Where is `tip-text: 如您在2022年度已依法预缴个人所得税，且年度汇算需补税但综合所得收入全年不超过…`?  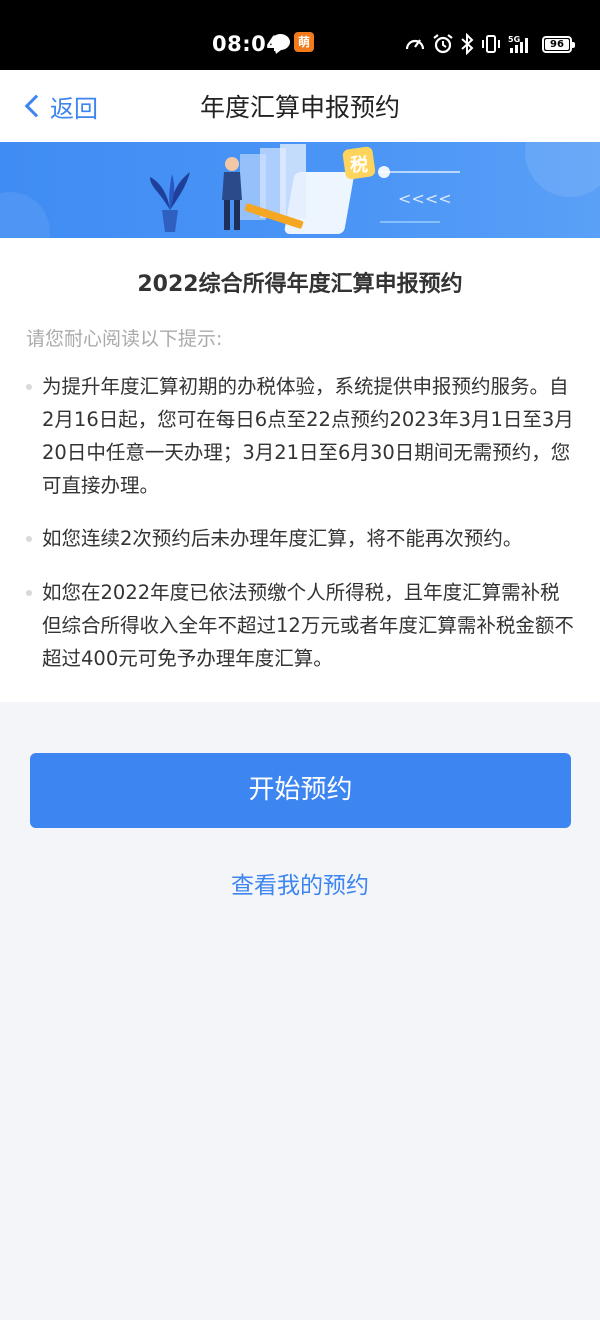 tip-text: 如您在2022年度已依法预缴个人所得税，且年度汇算需补税但综合所得收入全年不超过… is located at coordinates (308, 625).